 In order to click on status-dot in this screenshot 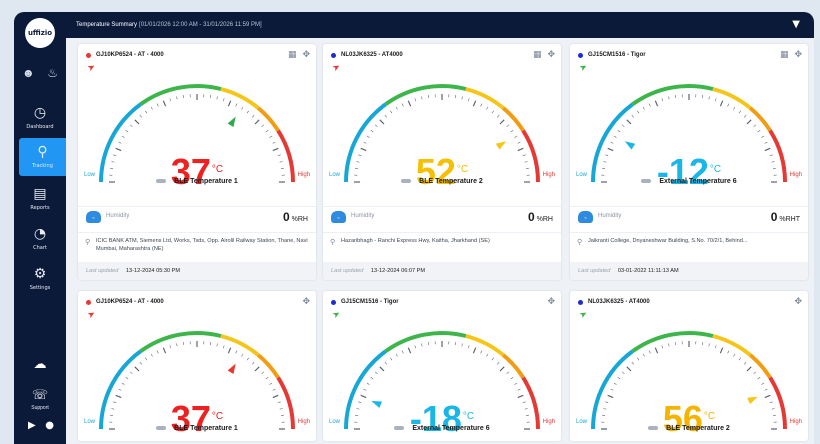, I will do `click(333, 302)`.